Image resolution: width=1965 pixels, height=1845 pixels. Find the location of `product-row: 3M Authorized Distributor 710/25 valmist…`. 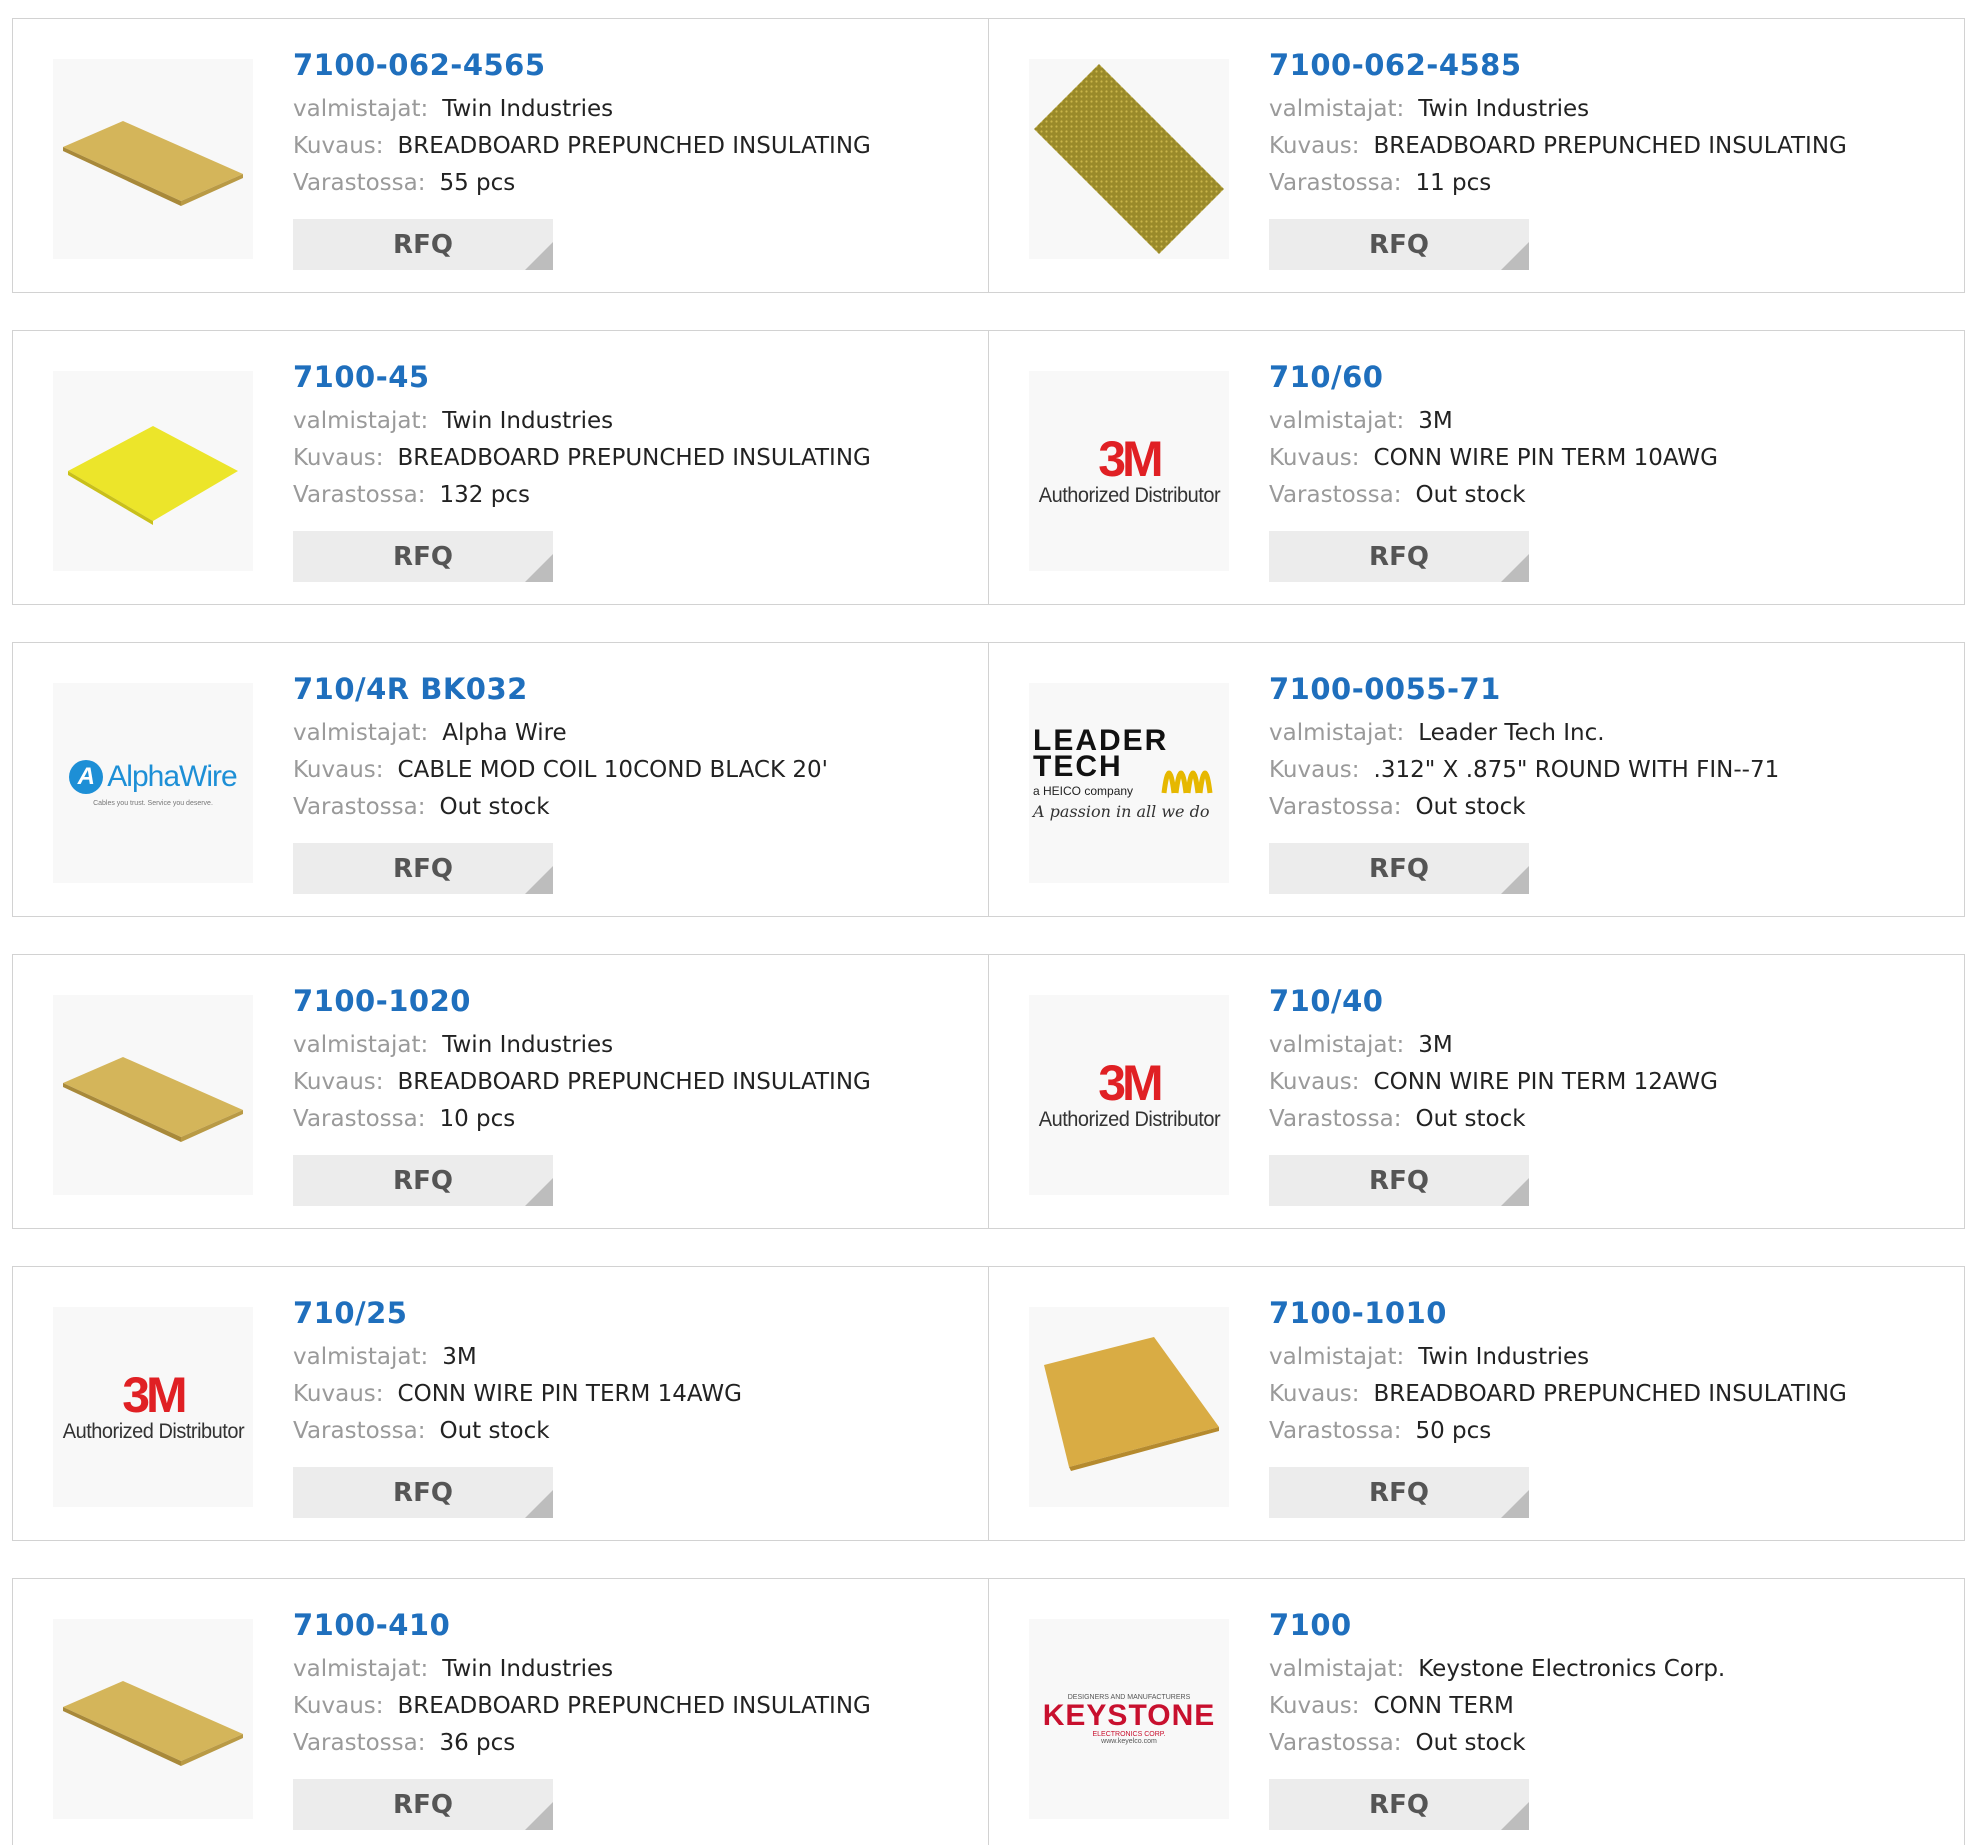

product-row: 3M Authorized Distributor 710/25 valmist… is located at coordinates (988, 1403).